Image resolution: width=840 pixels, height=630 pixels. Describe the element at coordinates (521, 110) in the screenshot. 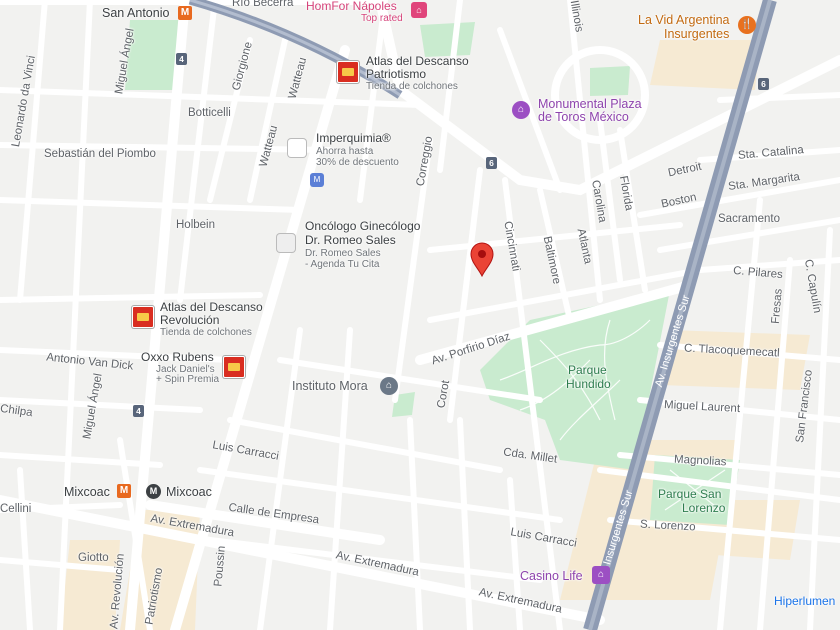

I see `landmark-icon: ⌂` at that location.